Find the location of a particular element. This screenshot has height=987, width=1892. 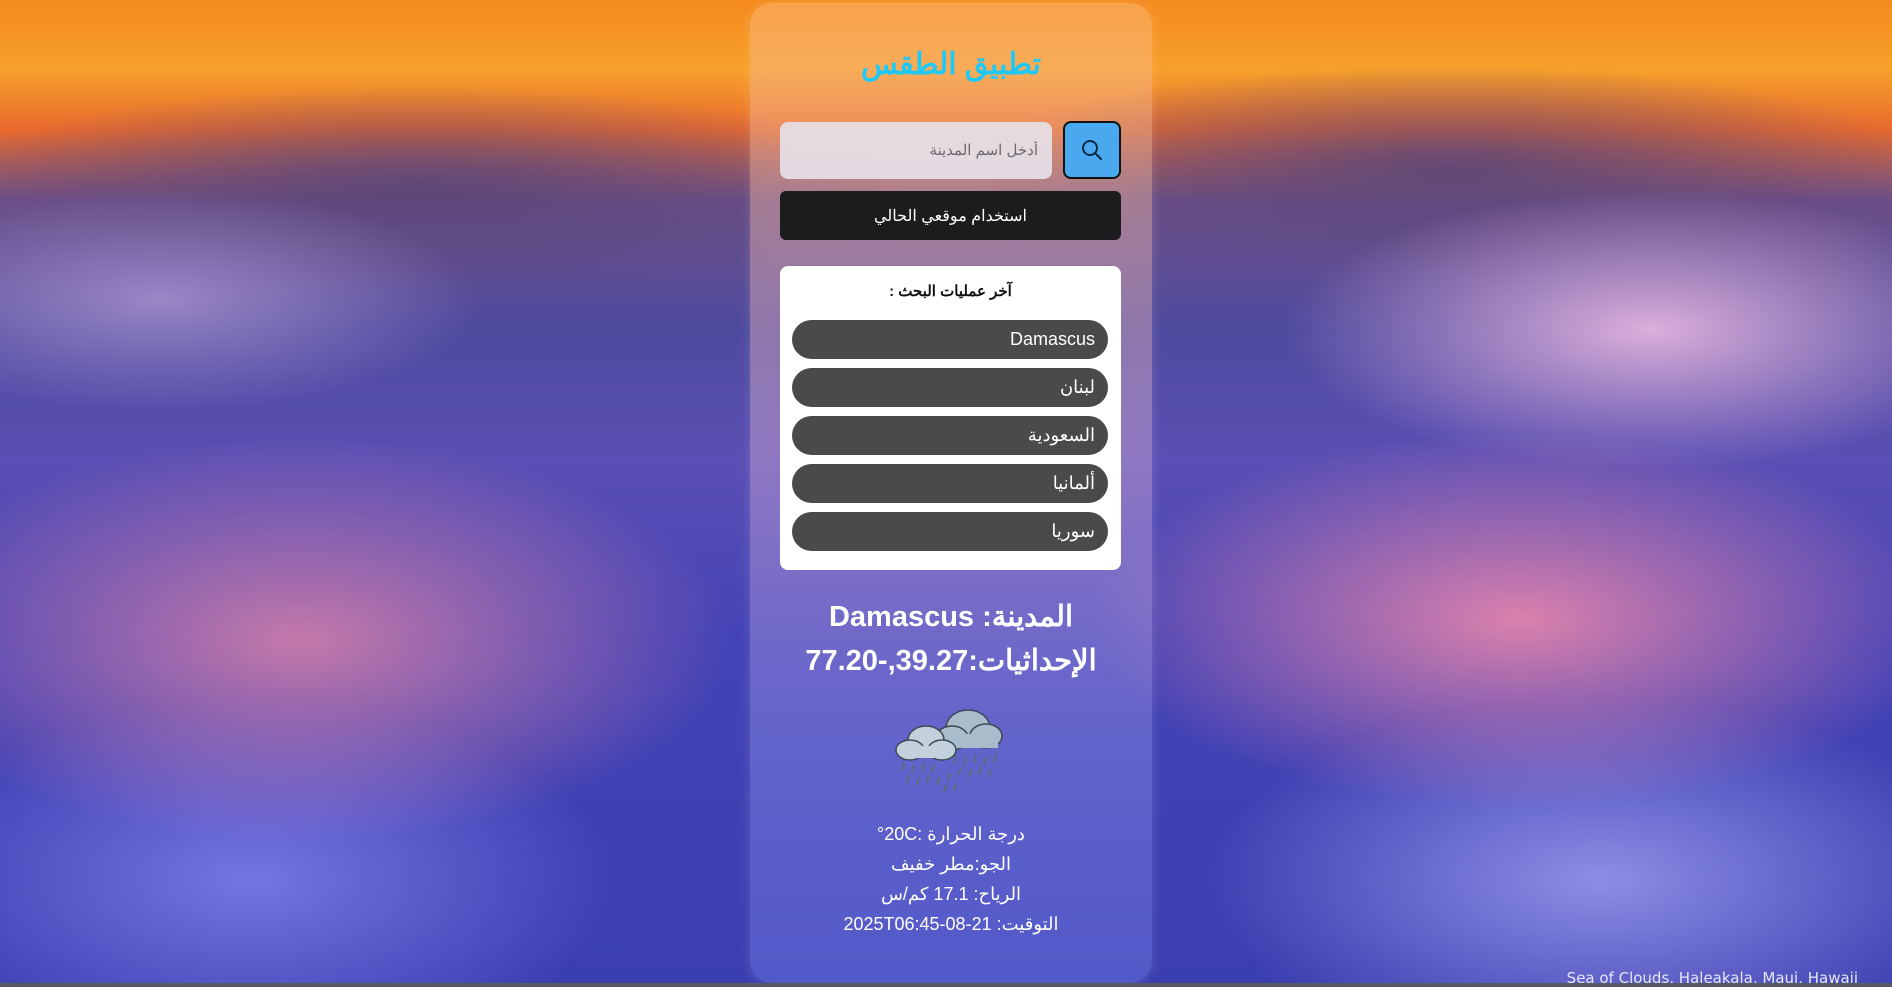

recent-search-item: سوريا is located at coordinates (950, 531).